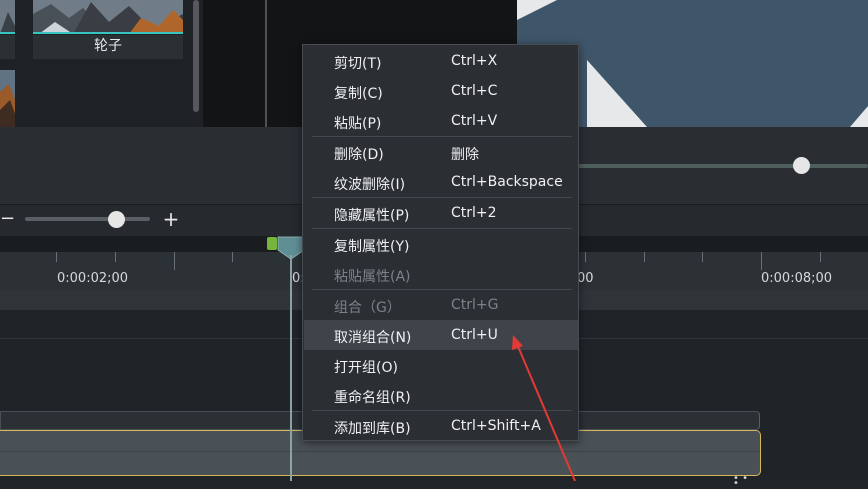 Image resolution: width=868 pixels, height=489 pixels. What do you see at coordinates (441, 305) in the screenshot?
I see `menu-item-group: 组合（G） Ctrl+G` at bounding box center [441, 305].